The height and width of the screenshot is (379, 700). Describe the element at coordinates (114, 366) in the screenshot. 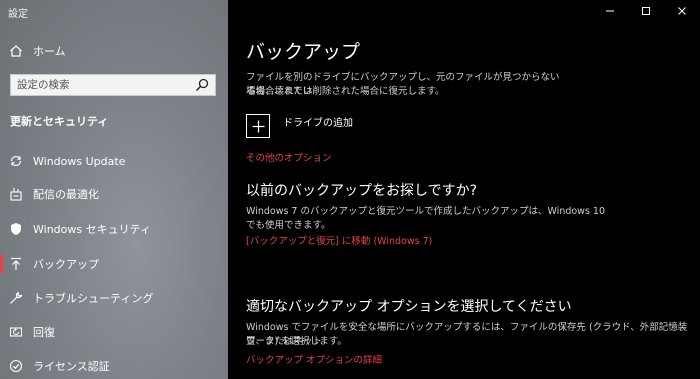

I see `sidebar-item-activation: ライセンス認証` at that location.